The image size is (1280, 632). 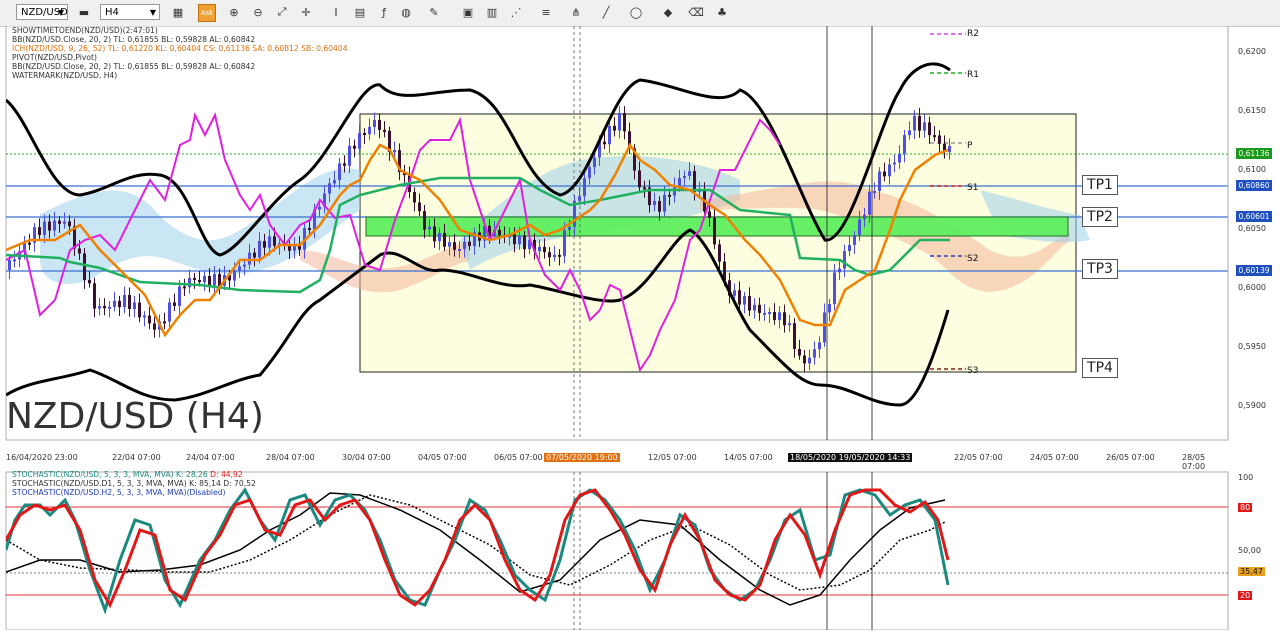 What do you see at coordinates (42, 12) in the screenshot?
I see `symbol-select: NZD/USD ▼` at bounding box center [42, 12].